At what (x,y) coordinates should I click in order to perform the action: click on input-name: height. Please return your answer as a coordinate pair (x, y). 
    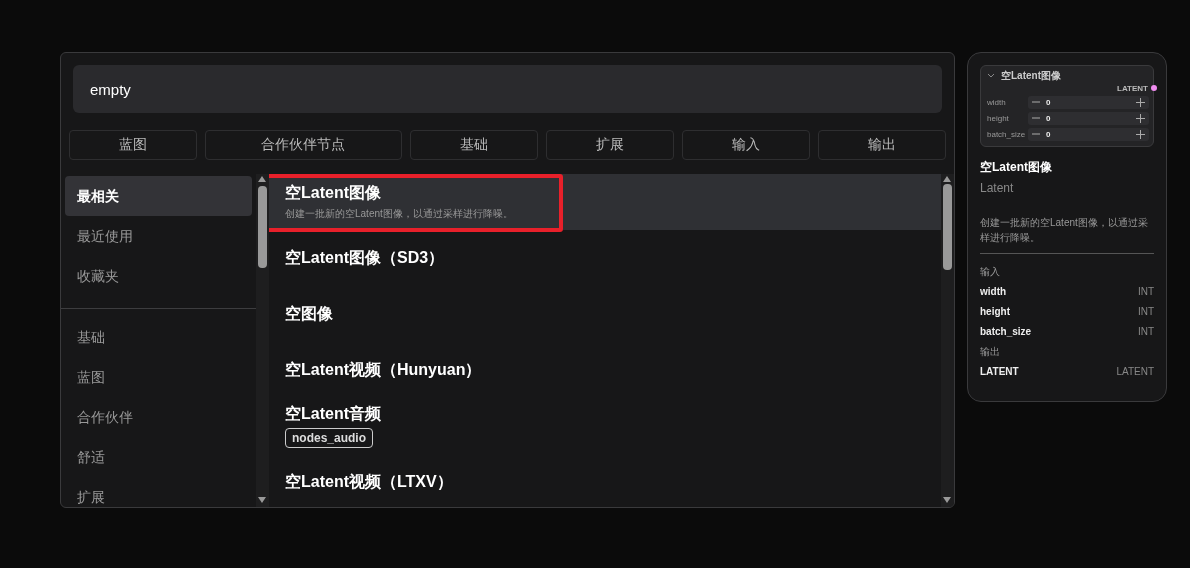
    Looking at the image, I should click on (995, 312).